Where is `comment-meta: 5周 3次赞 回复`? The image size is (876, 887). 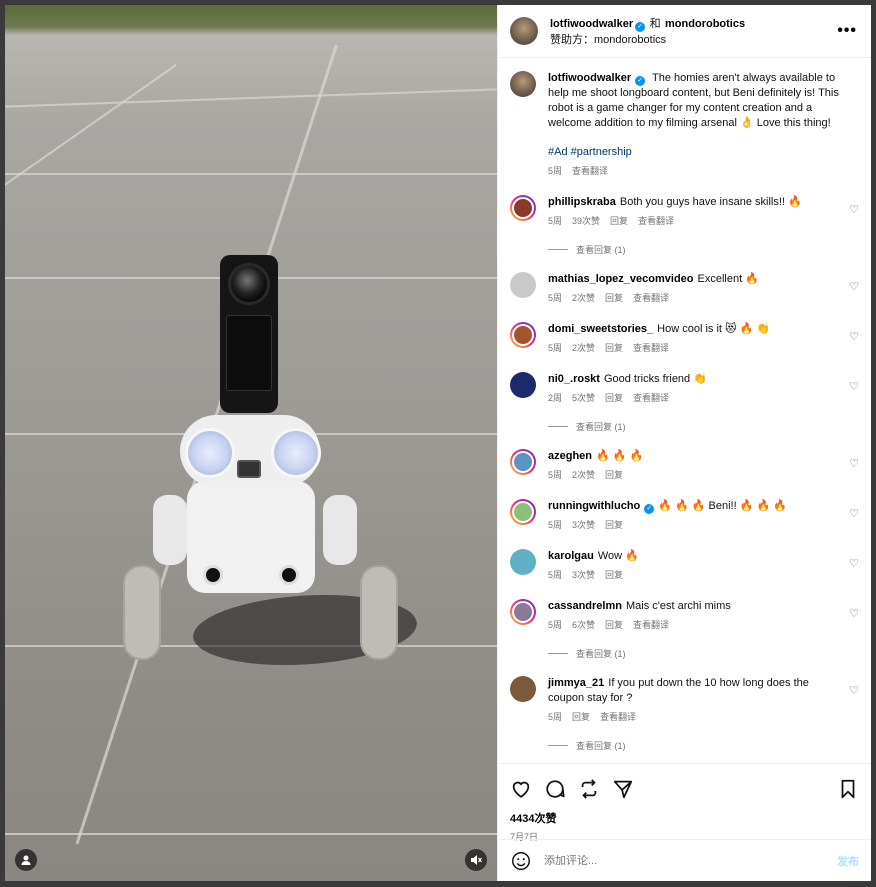 comment-meta: 5周 3次赞 回复 is located at coordinates (693, 525).